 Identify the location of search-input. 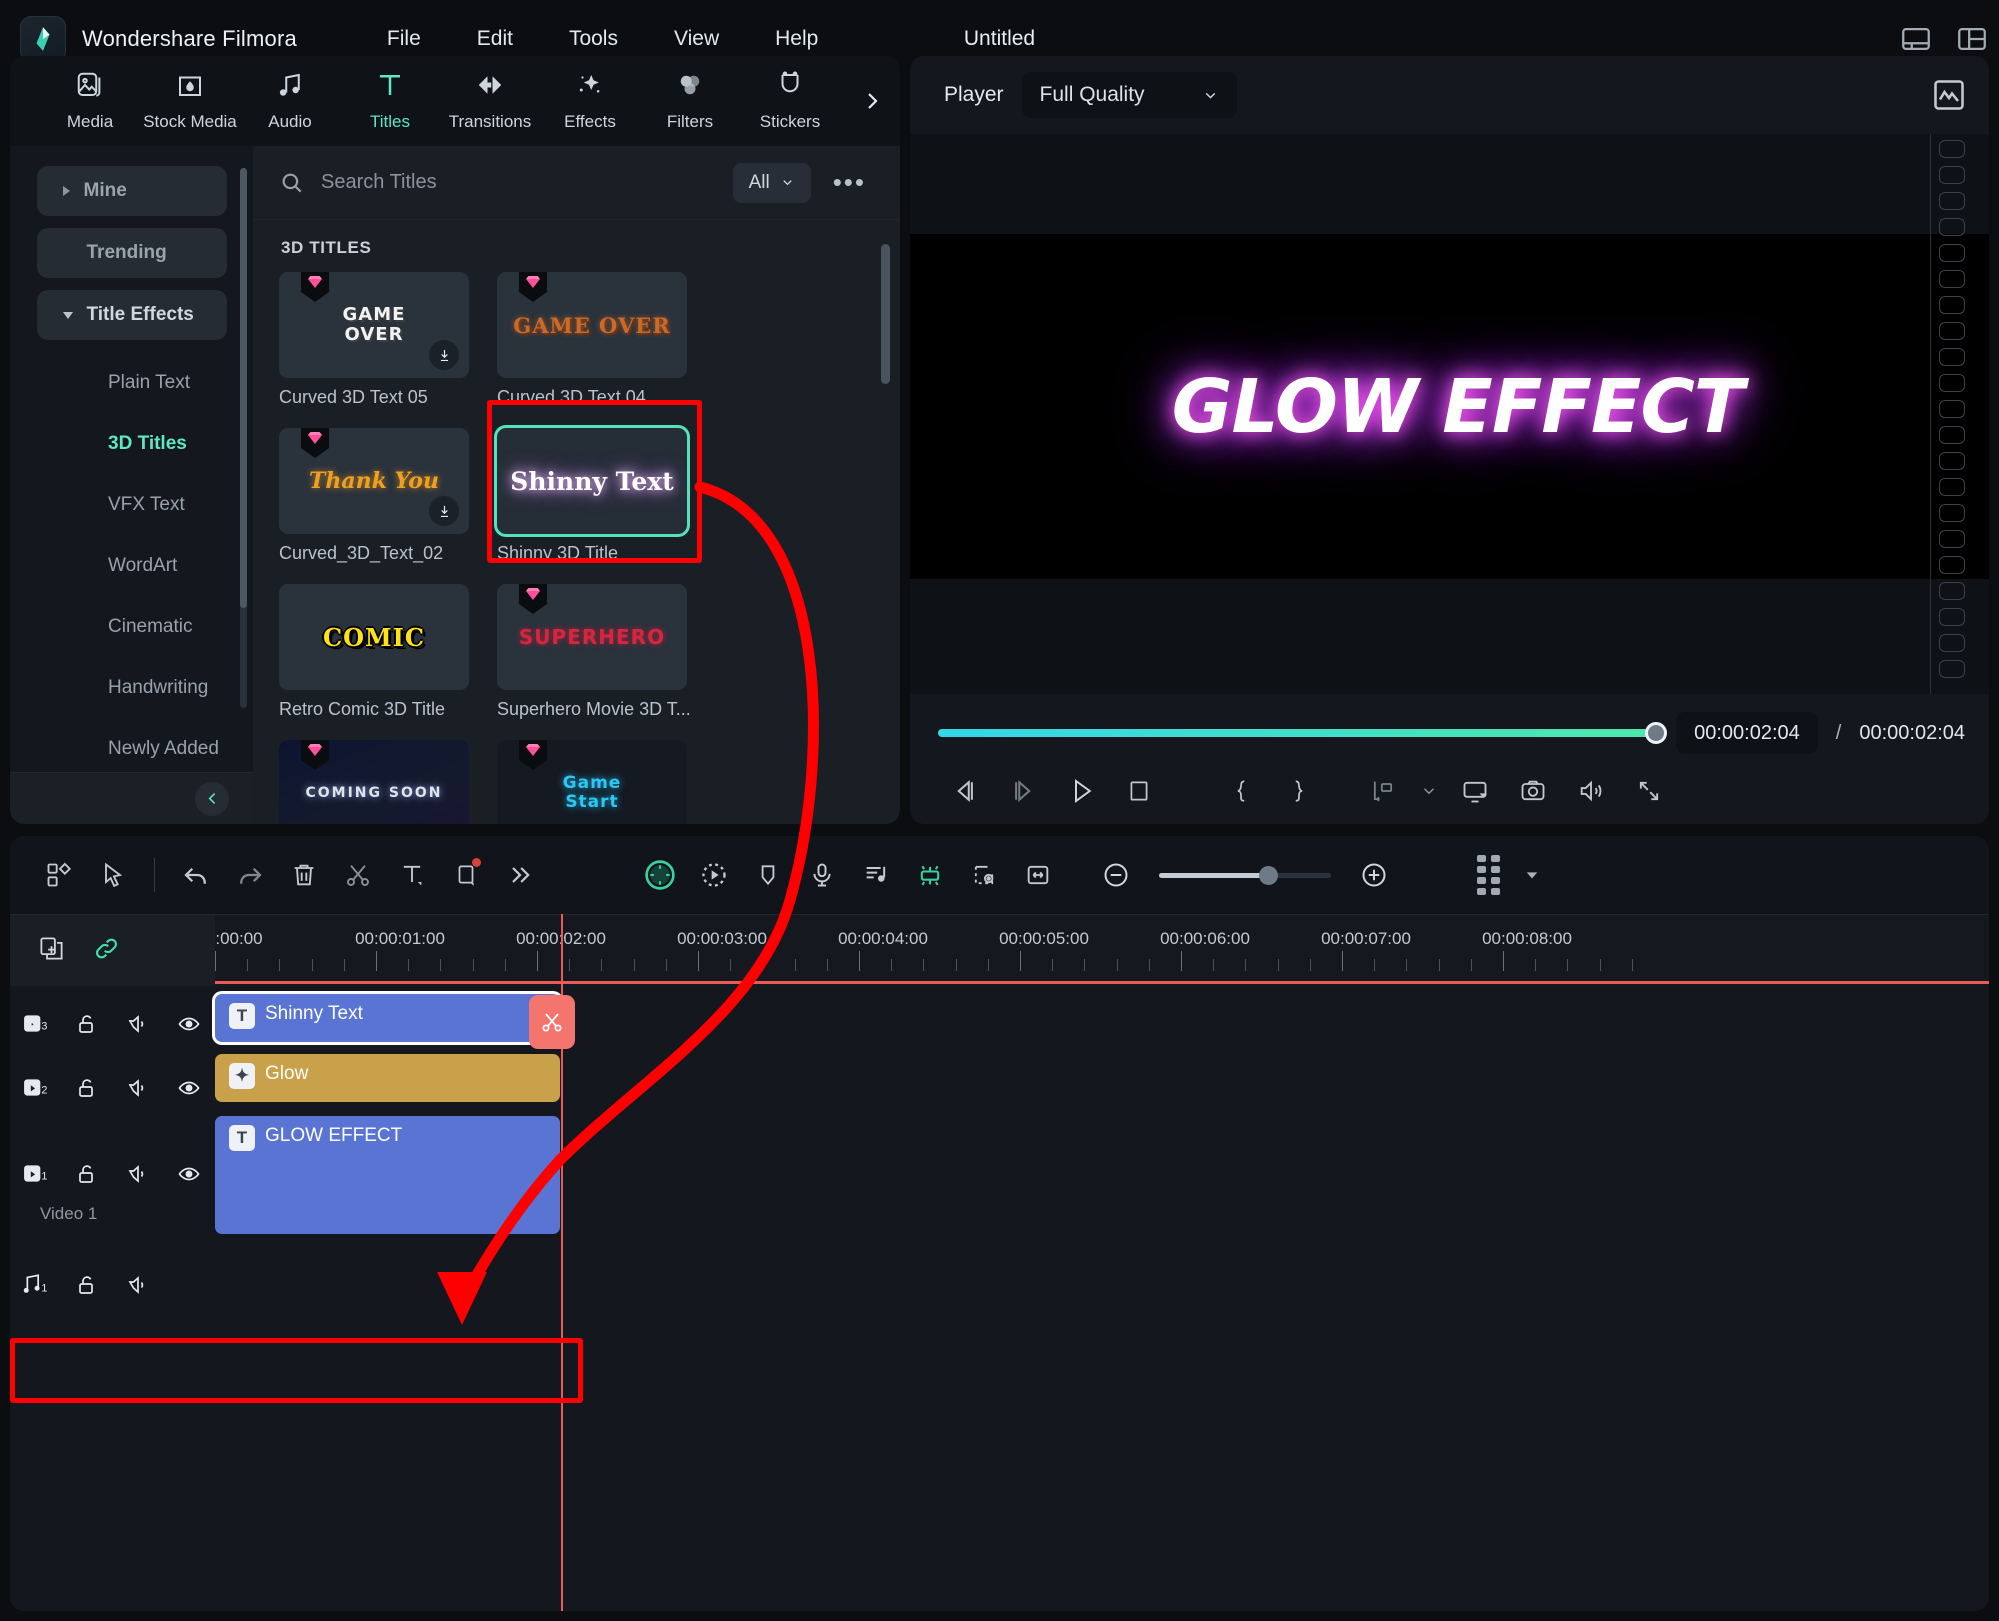
(519, 182).